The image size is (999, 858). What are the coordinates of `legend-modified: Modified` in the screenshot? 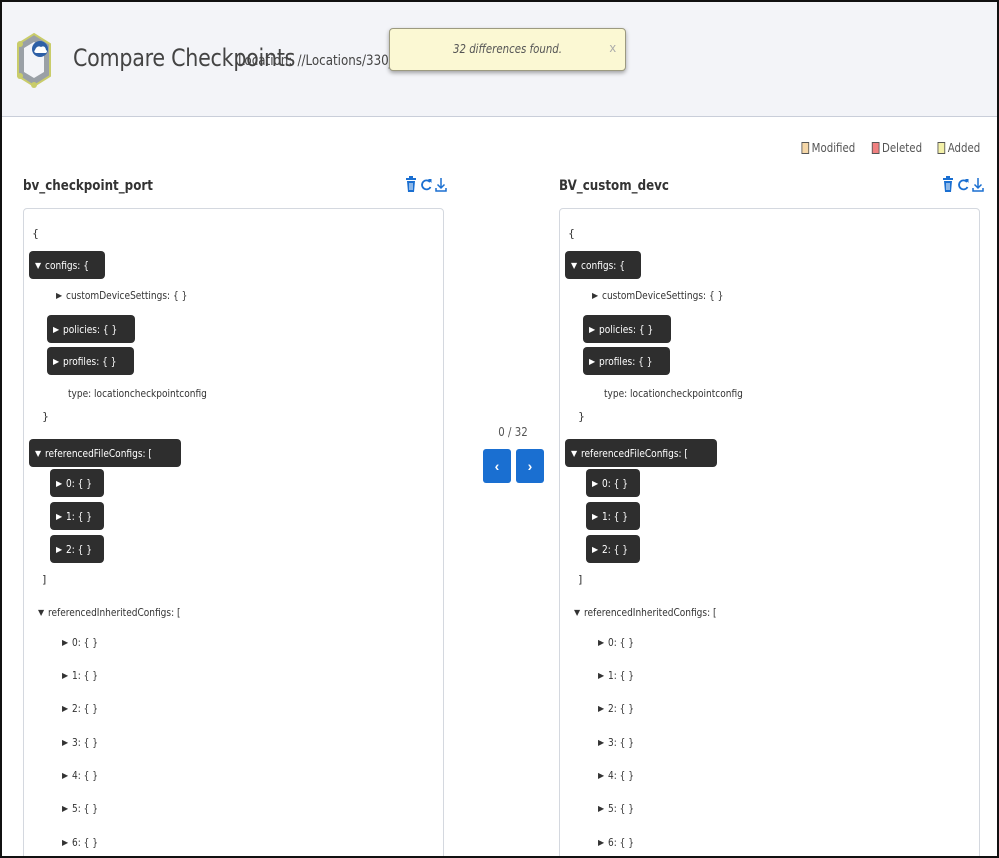 It's located at (827, 148).